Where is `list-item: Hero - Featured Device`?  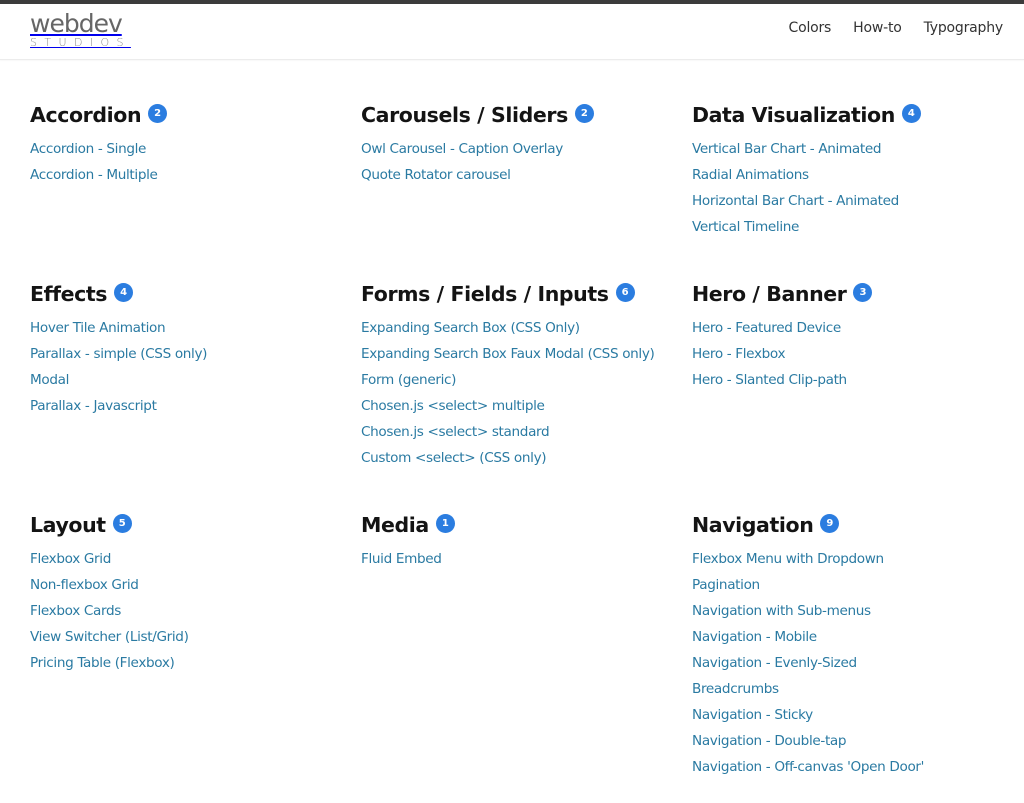
list-item: Hero - Featured Device is located at coordinates (851, 327).